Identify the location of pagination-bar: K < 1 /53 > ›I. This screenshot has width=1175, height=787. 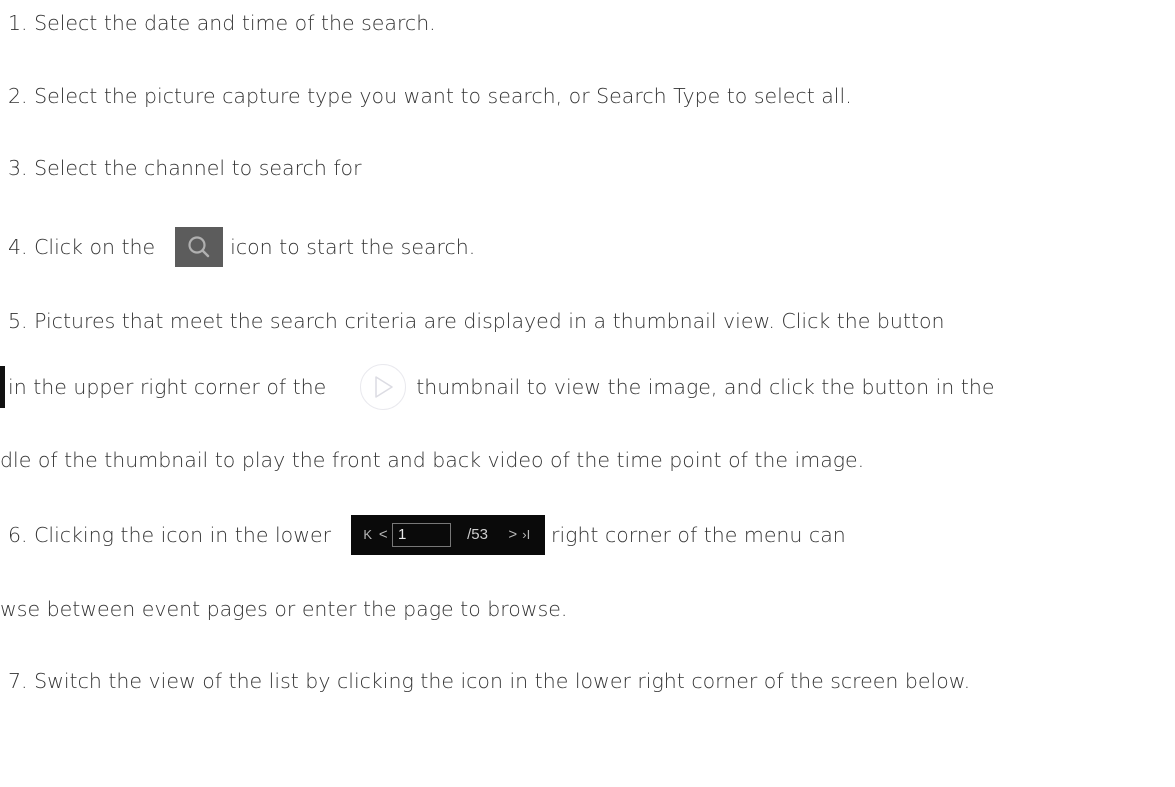
(448, 535).